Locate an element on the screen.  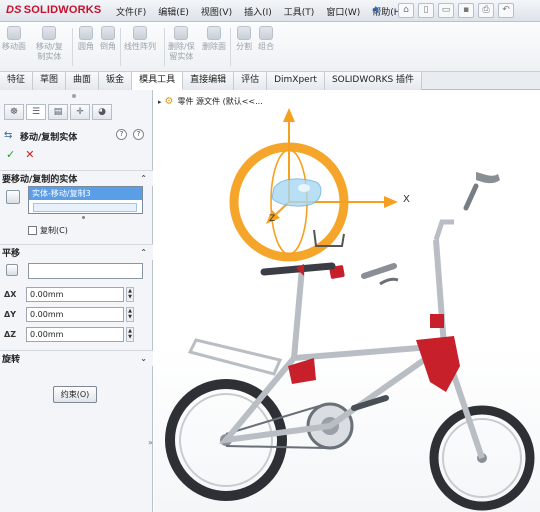
copy-checkbox: 复制(C) is located at coordinates (48, 230).